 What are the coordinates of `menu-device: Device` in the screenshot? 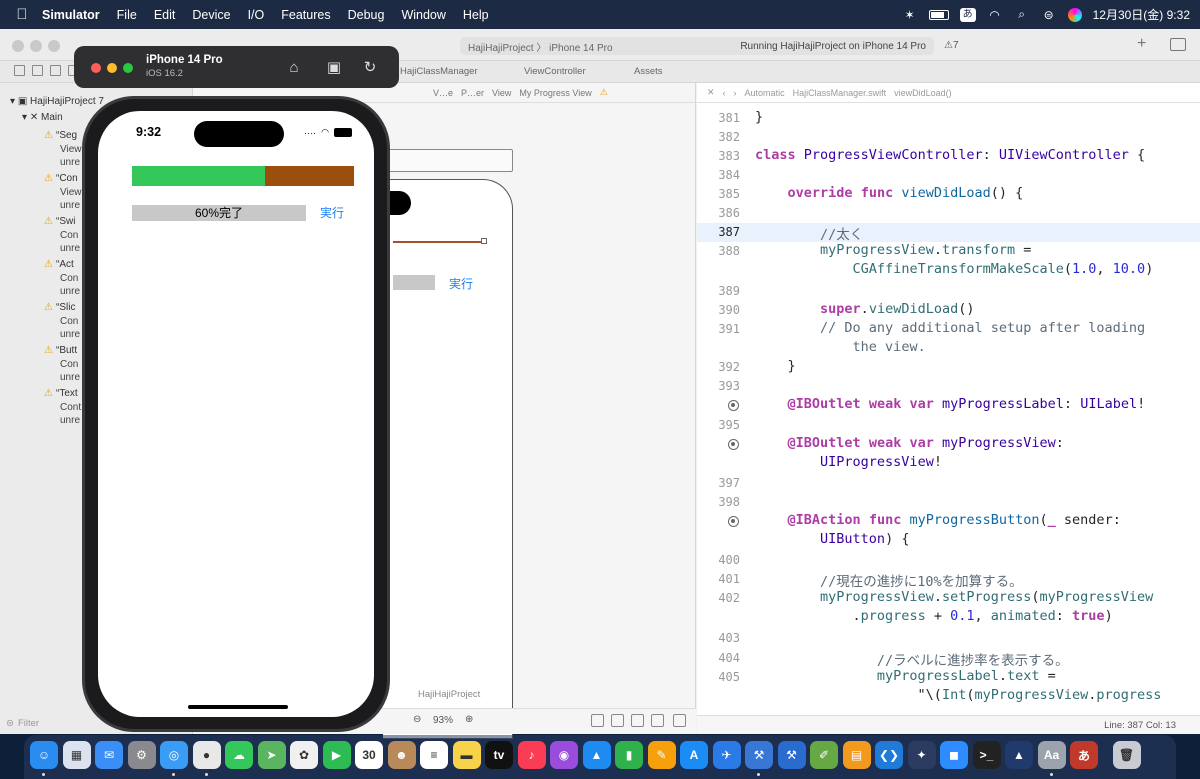 It's located at (211, 15).